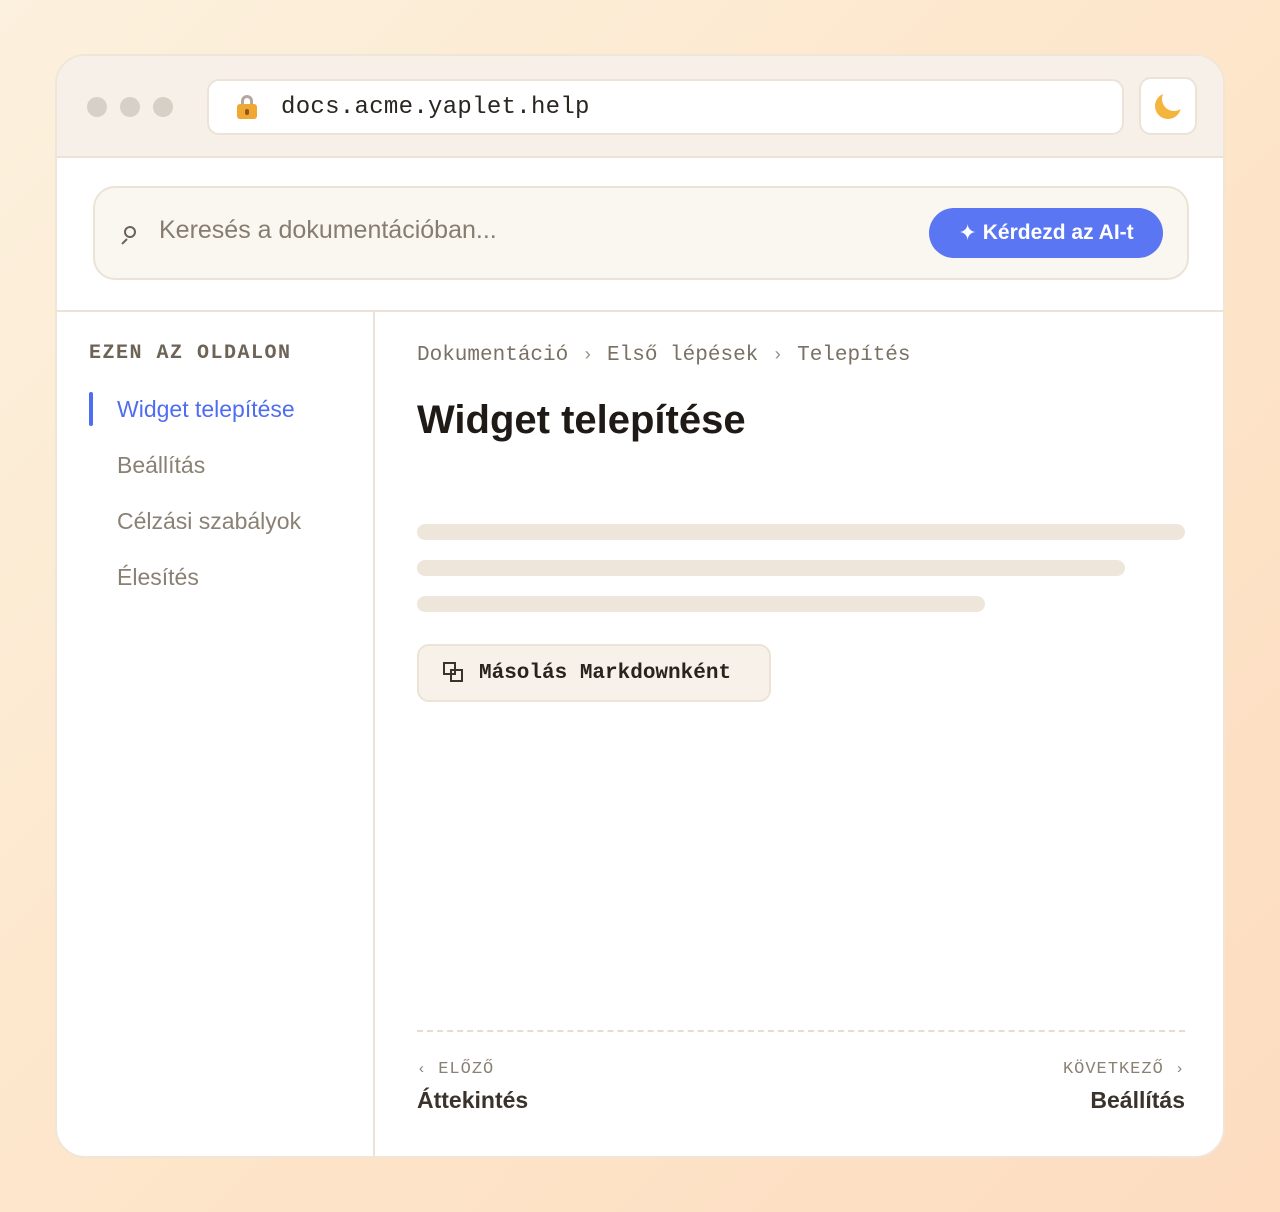 The height and width of the screenshot is (1212, 1280). I want to click on ask-ai-button: ✦ Kérdezd az AI-t, so click(1046, 233).